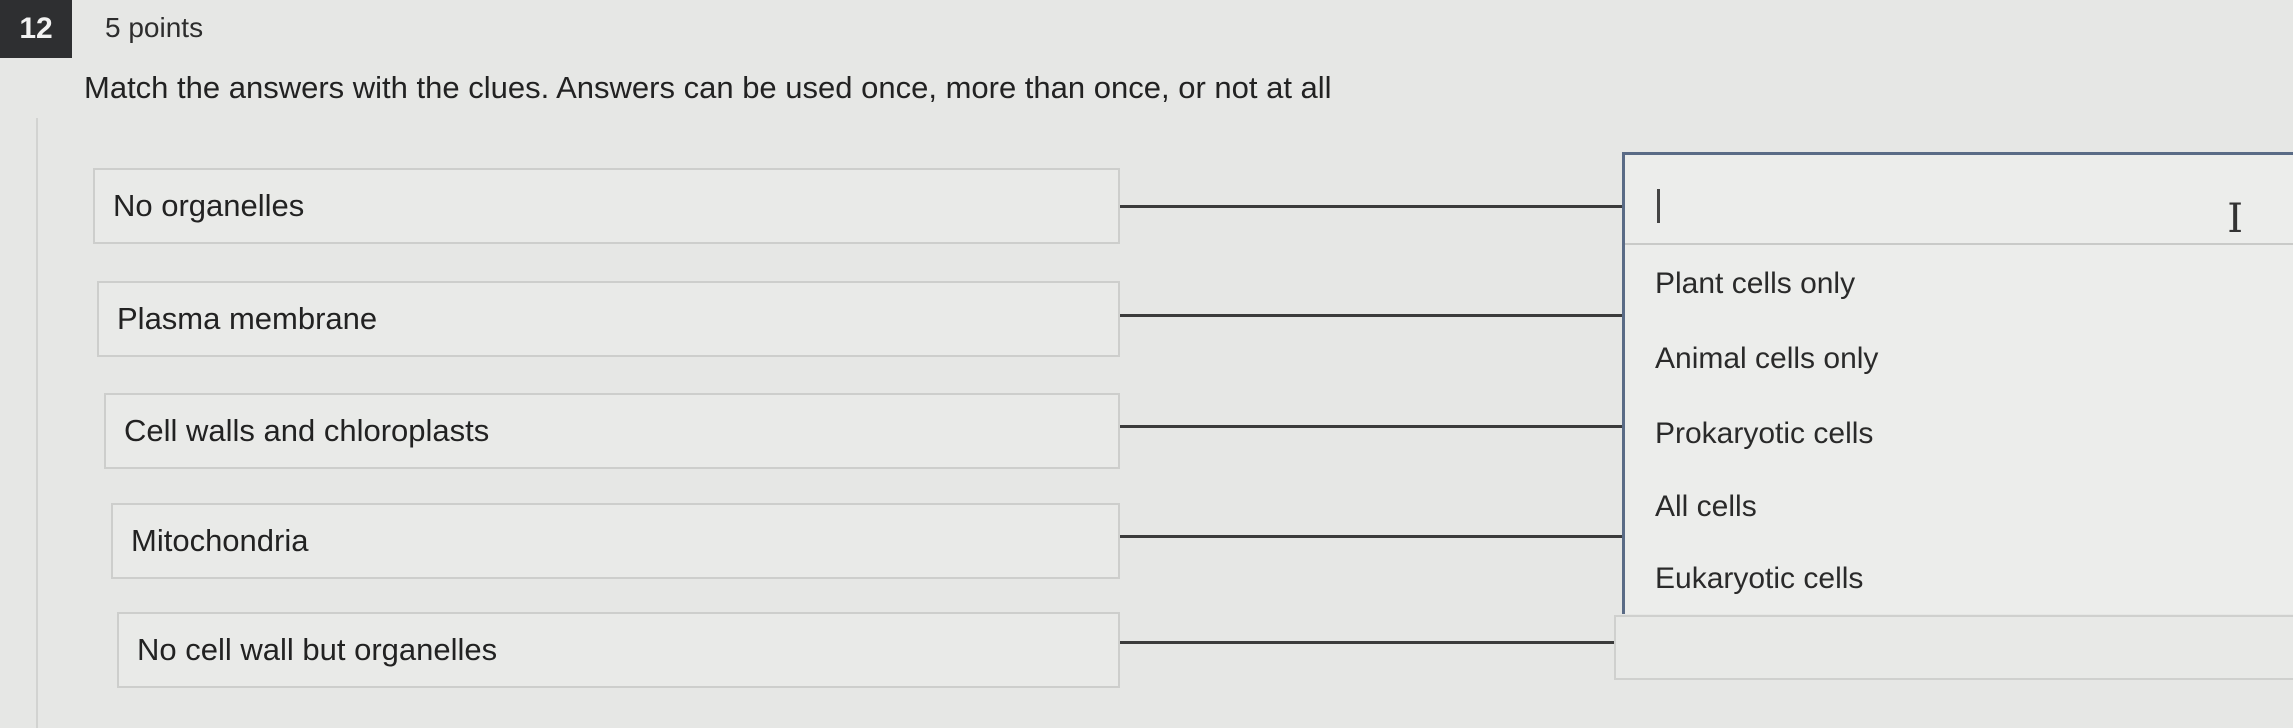 This screenshot has width=2293, height=728. I want to click on dropdown-option: Eukaryotic cells, so click(1759, 579).